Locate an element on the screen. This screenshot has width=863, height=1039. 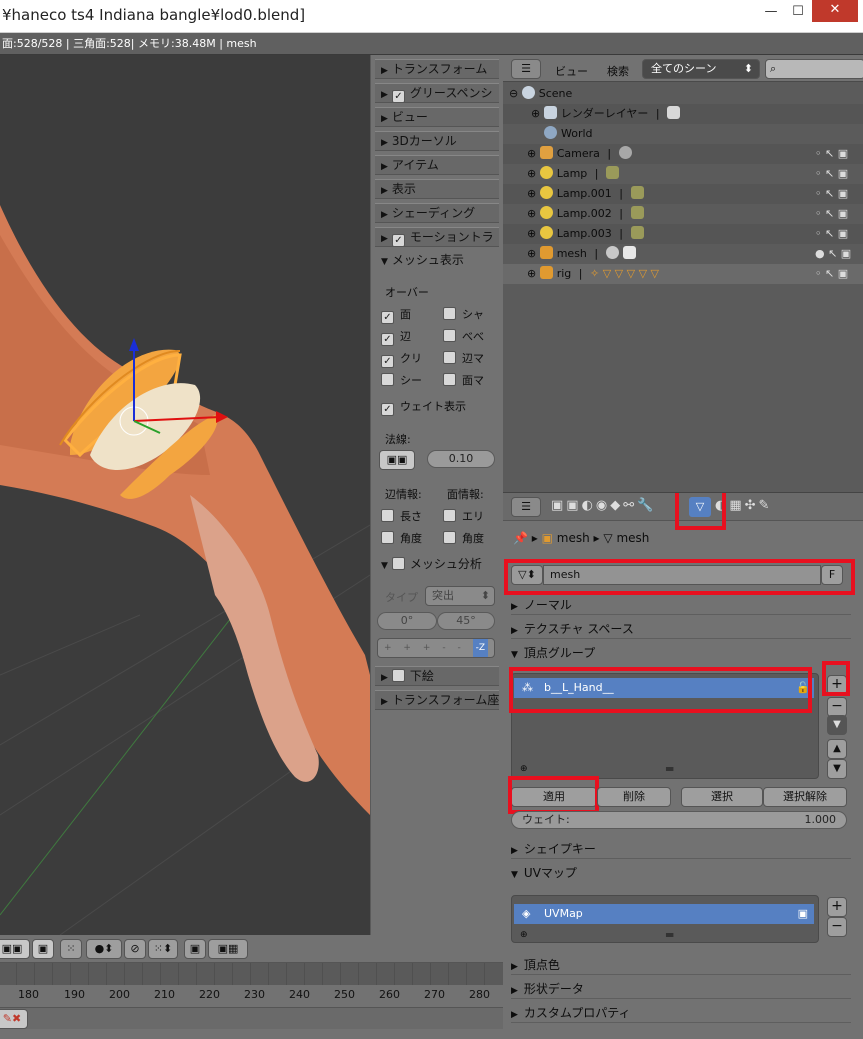
datablock-browse-button: ▽⬍ is located at coordinates (527, 575).